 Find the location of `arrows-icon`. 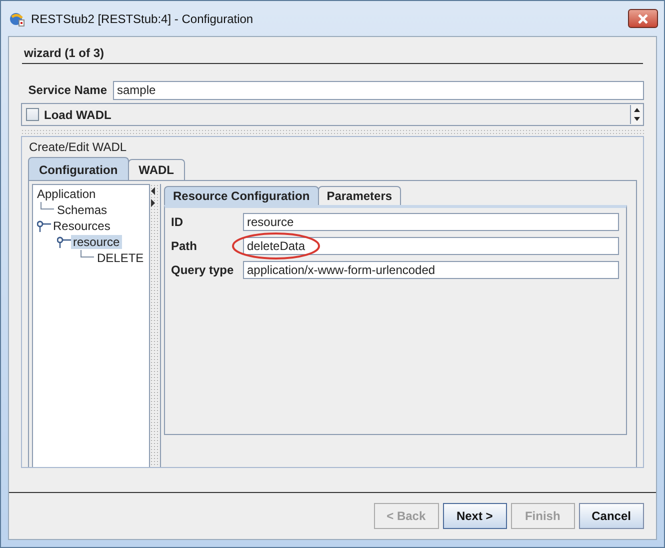

arrows-icon is located at coordinates (153, 197).